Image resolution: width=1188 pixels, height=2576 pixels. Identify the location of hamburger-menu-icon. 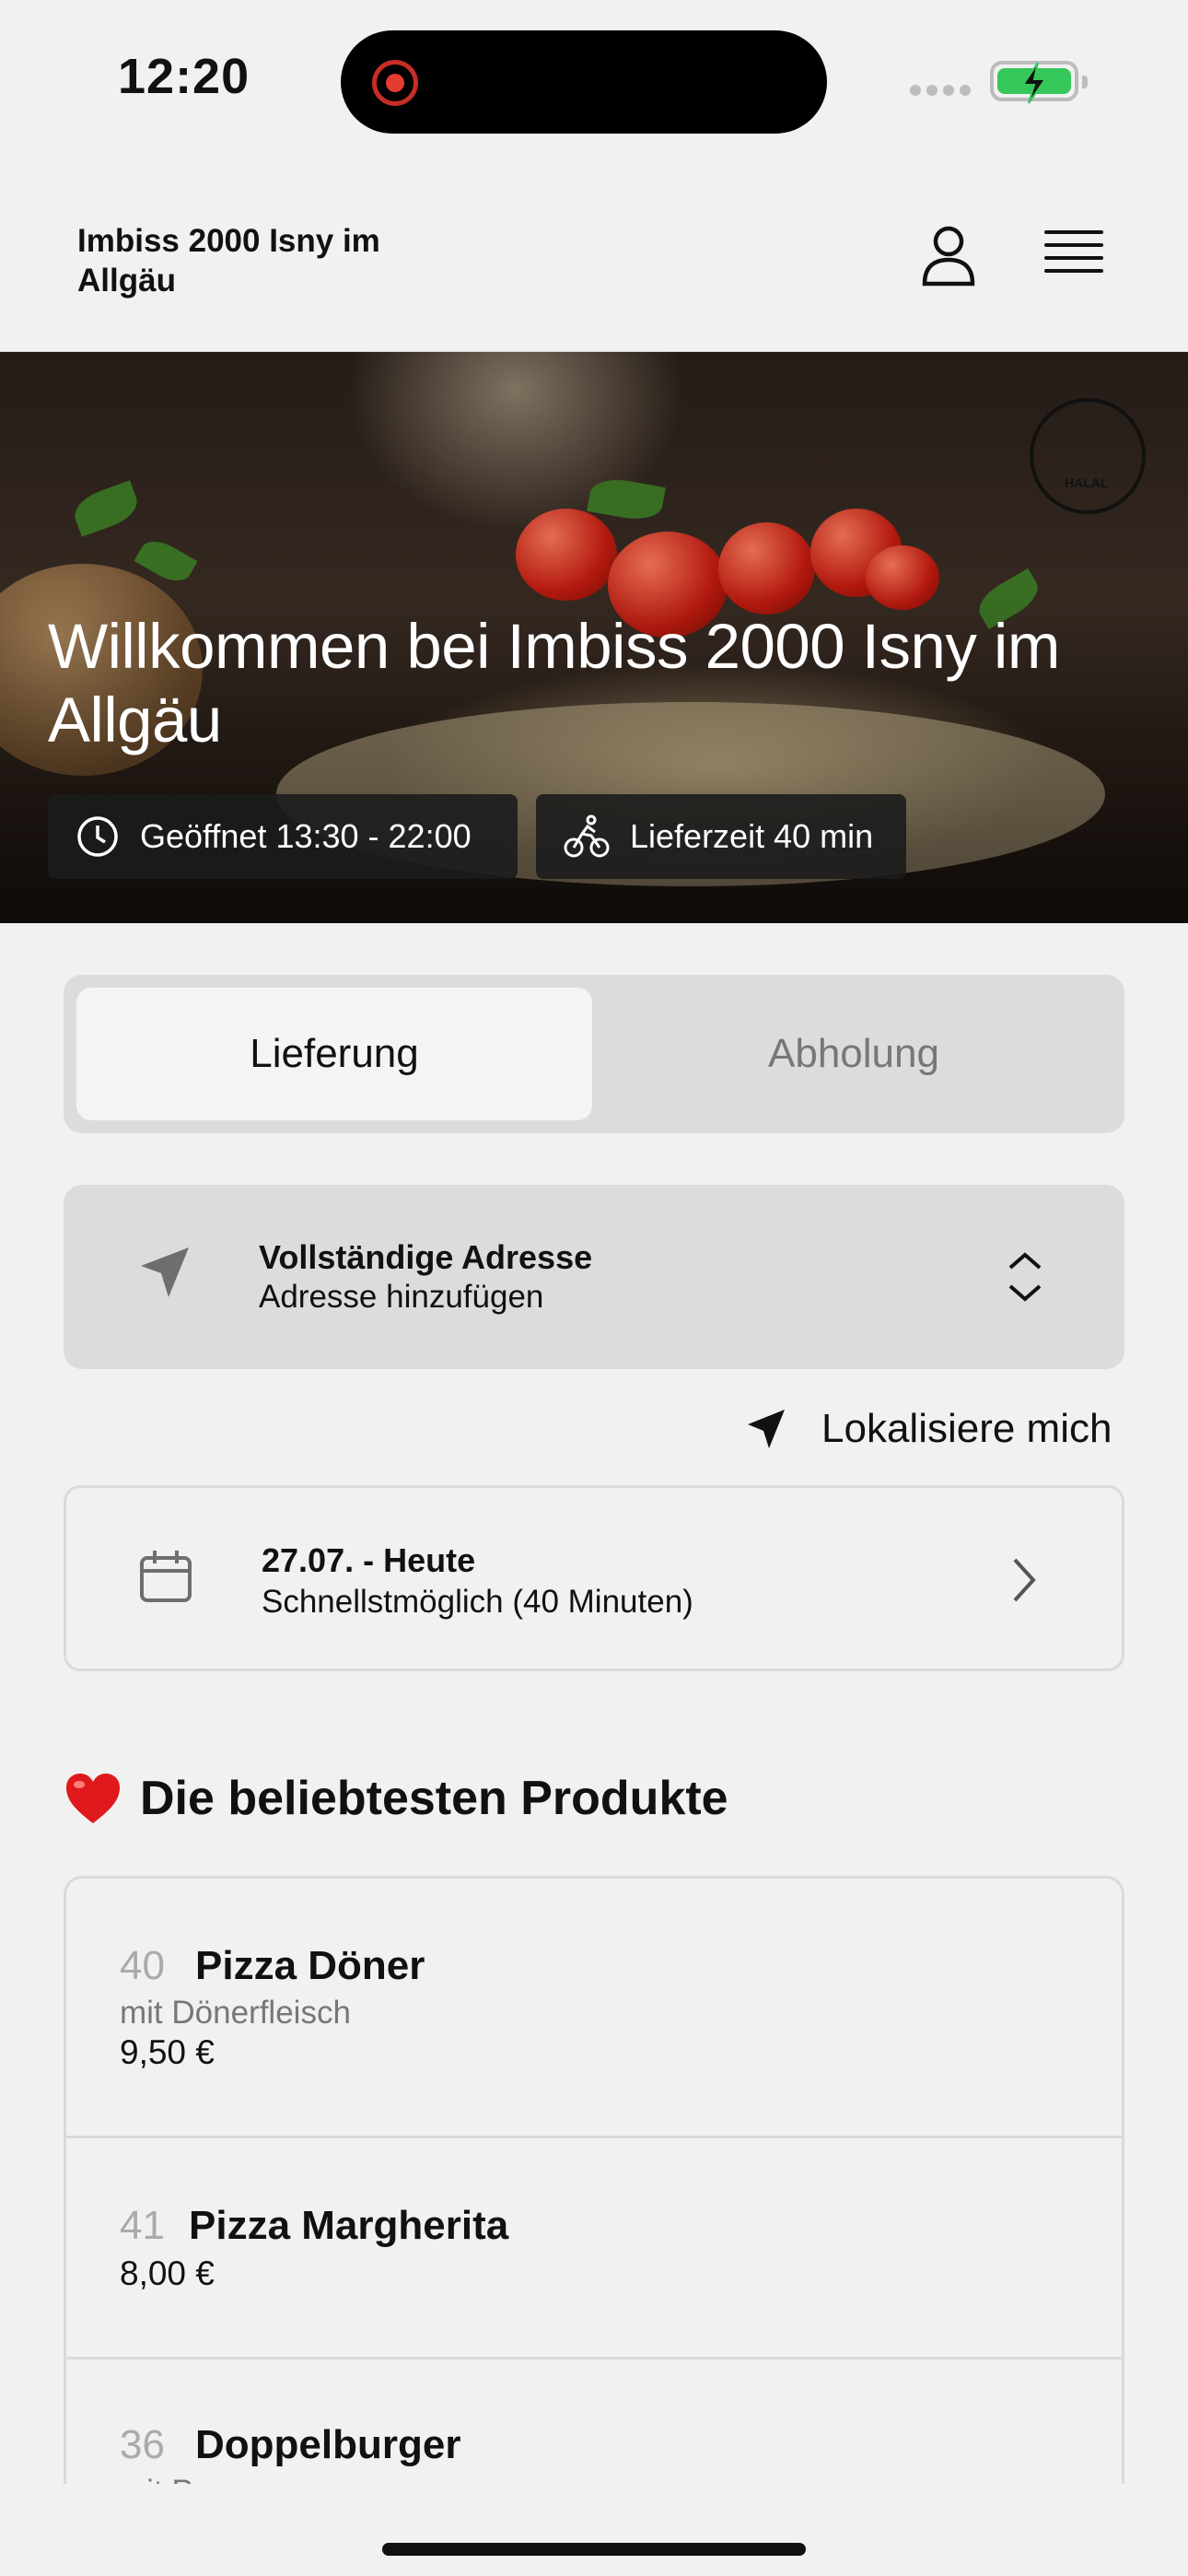
(1074, 256).